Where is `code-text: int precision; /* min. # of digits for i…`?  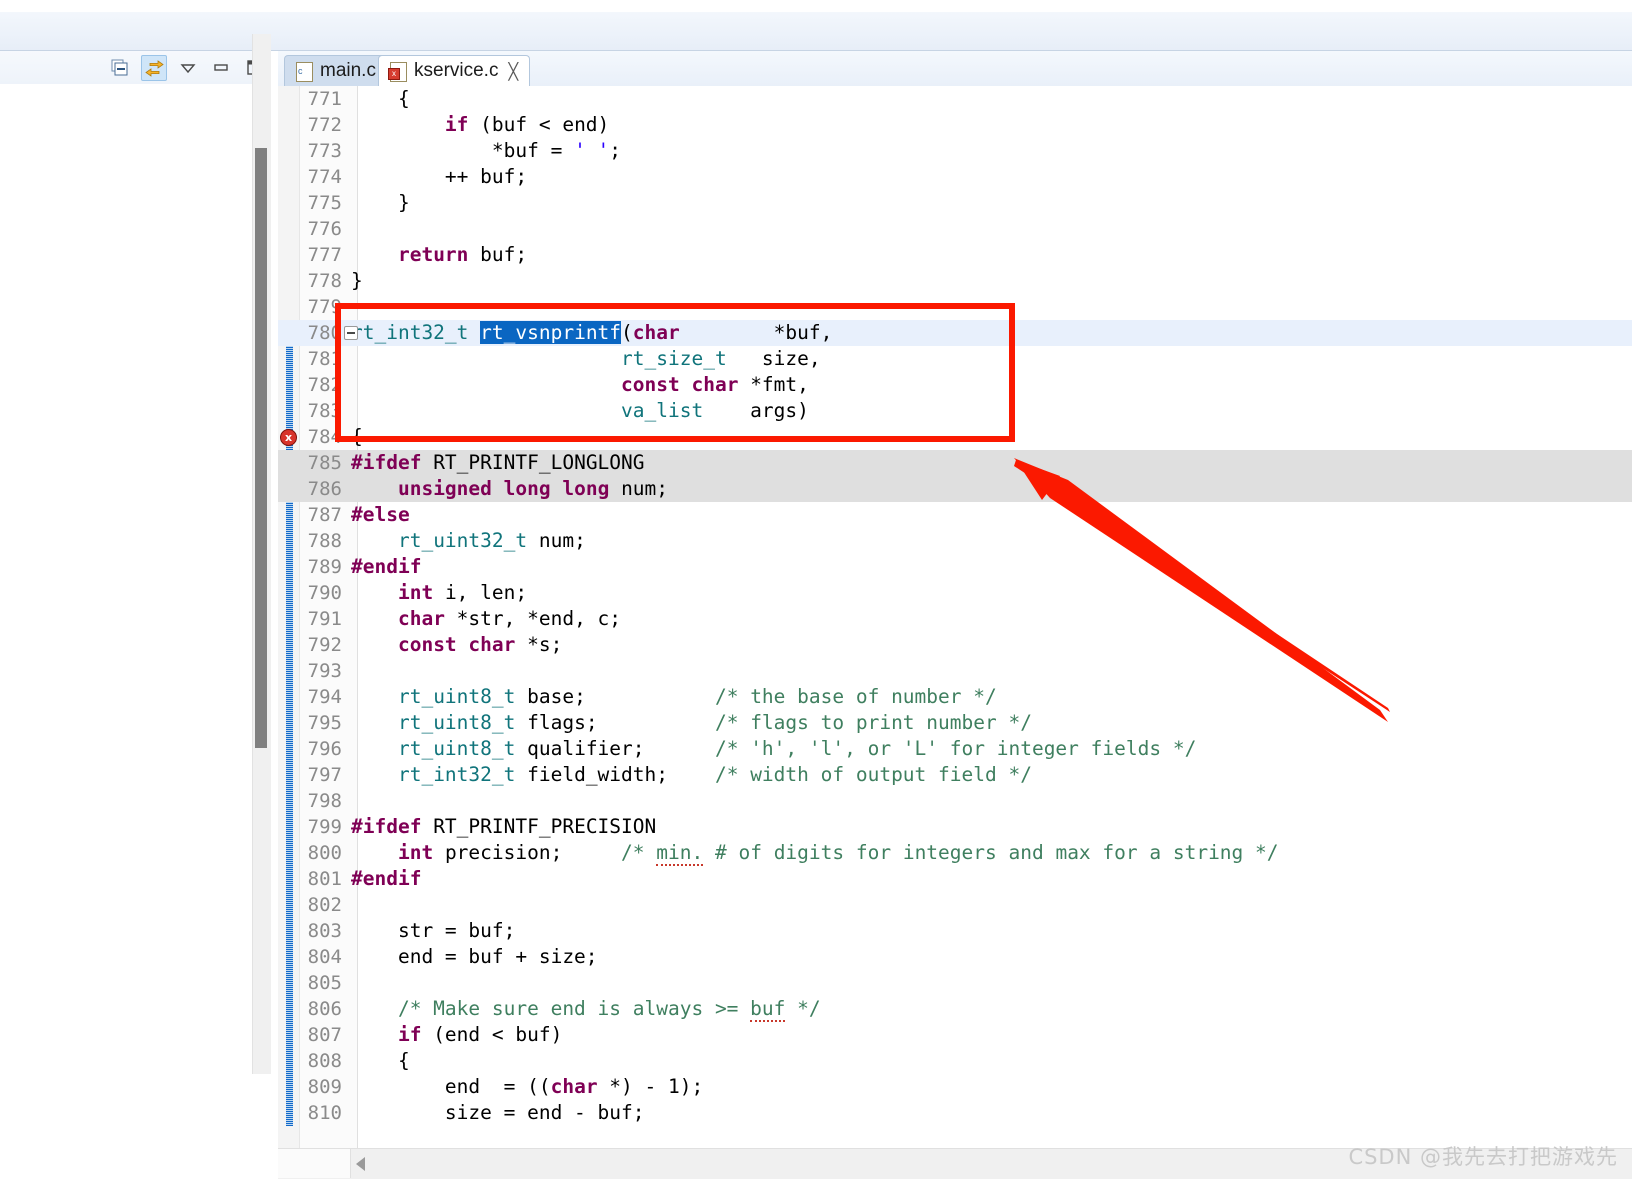
code-text: int precision; /* min. # of digits for i… is located at coordinates (838, 853).